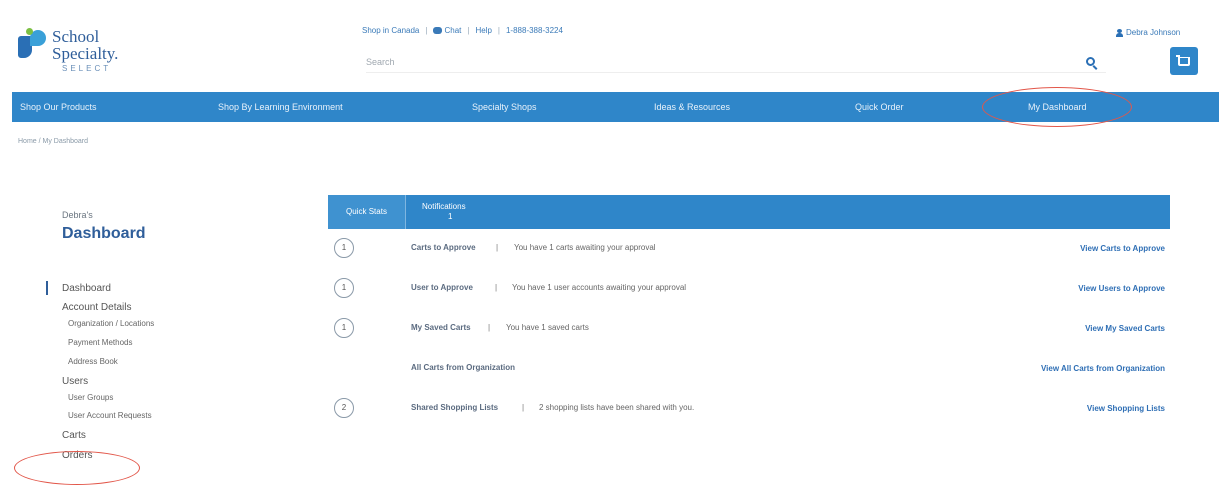  I want to click on nav-shop-by-learning-environment: Shop By Learning Environment, so click(280, 107).